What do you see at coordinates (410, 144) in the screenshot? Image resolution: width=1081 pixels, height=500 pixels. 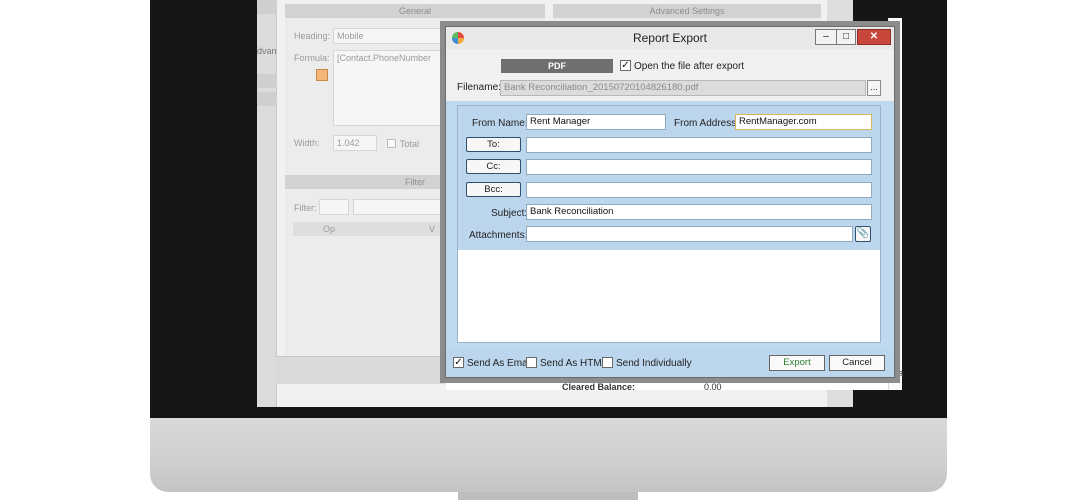 I see `total-label: Total` at bounding box center [410, 144].